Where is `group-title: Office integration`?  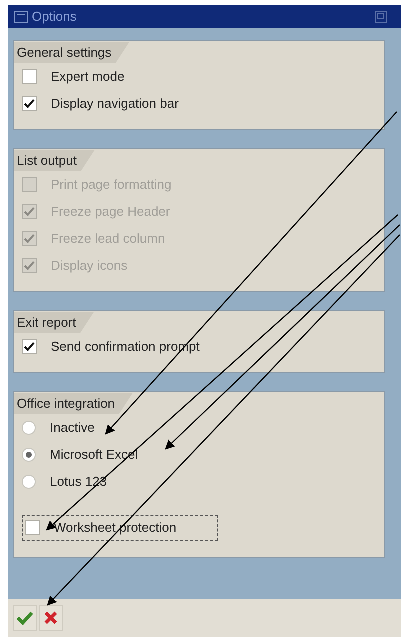 group-title: Office integration is located at coordinates (74, 403).